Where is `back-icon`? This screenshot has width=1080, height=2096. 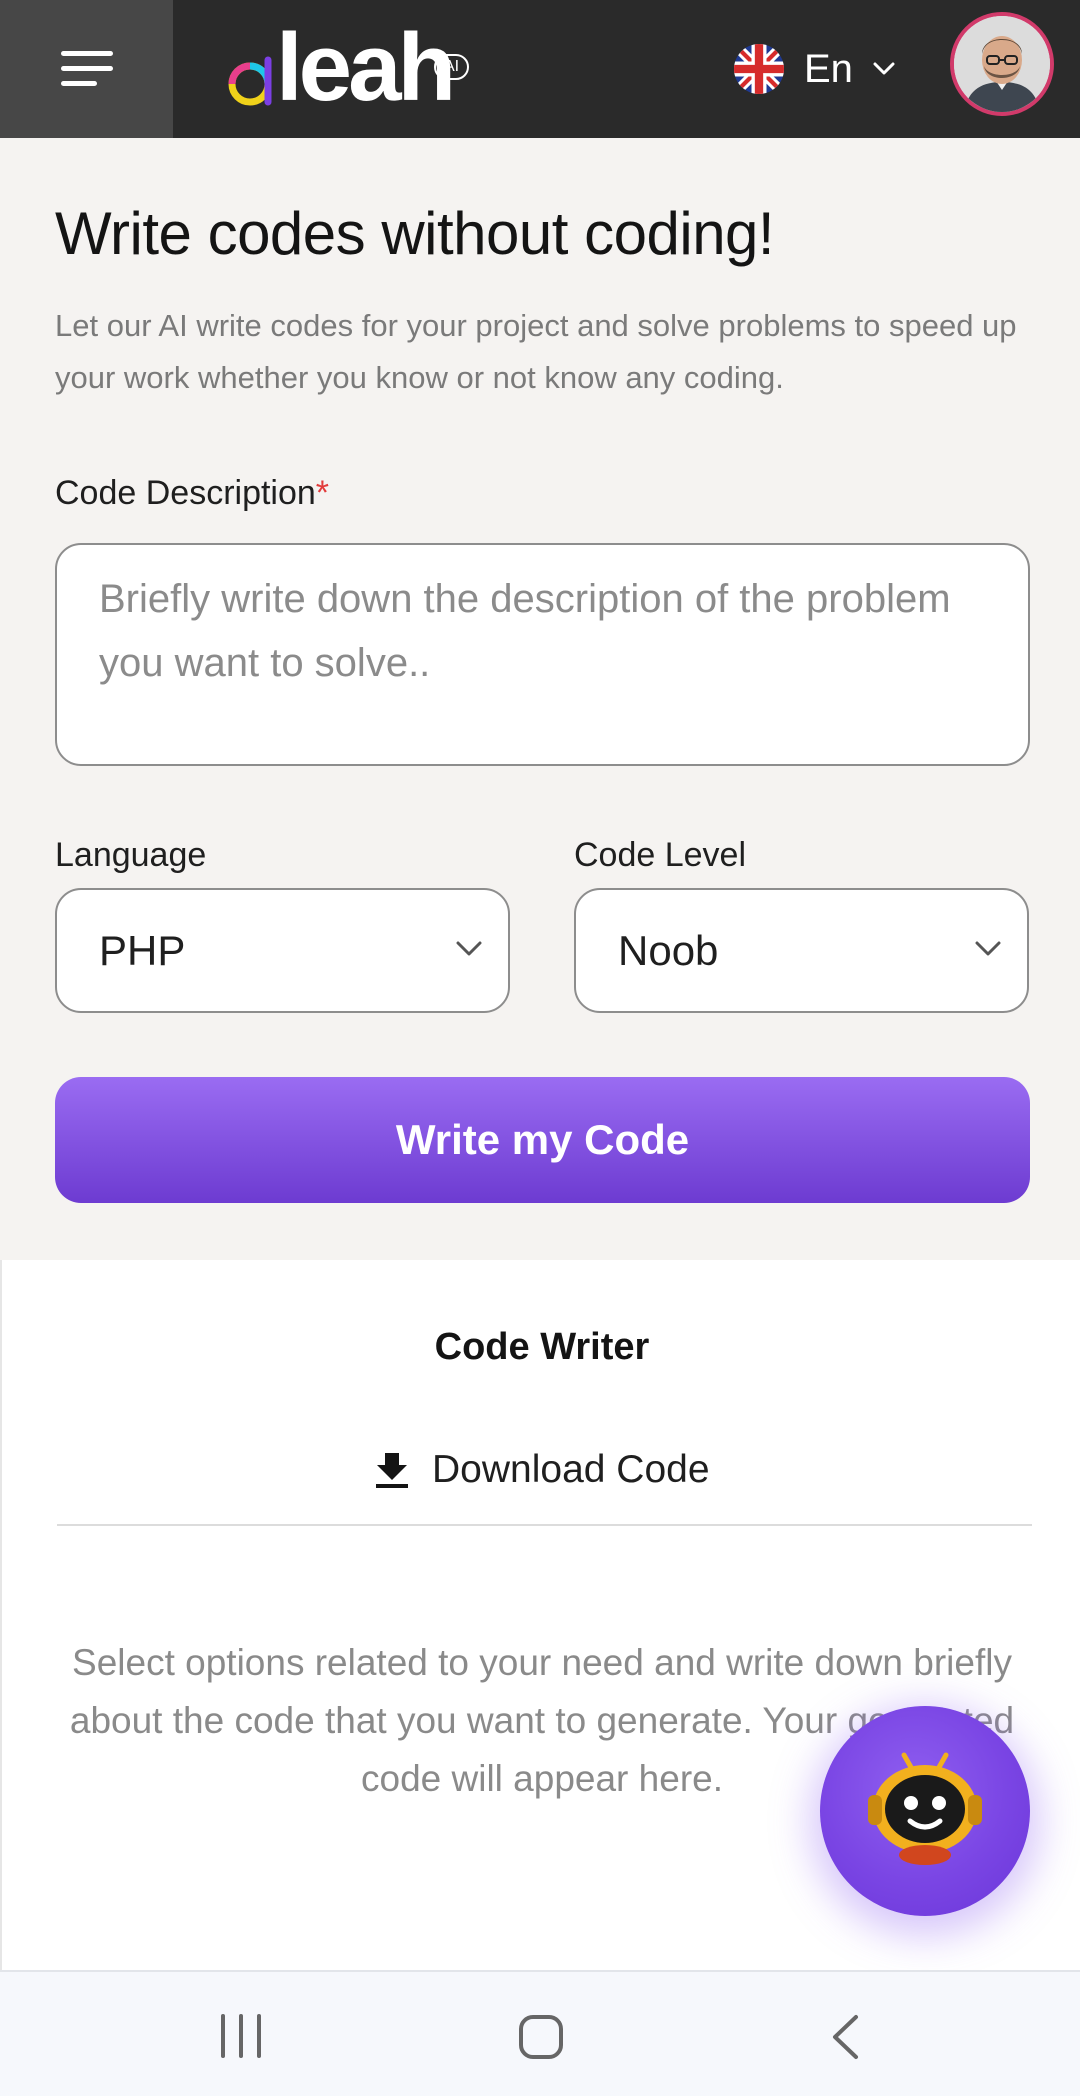 back-icon is located at coordinates (845, 2037).